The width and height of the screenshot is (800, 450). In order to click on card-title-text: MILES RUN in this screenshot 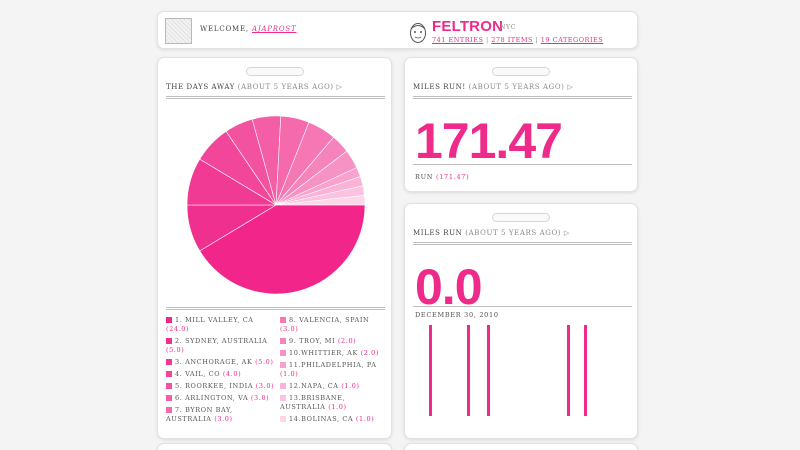, I will do `click(438, 233)`.